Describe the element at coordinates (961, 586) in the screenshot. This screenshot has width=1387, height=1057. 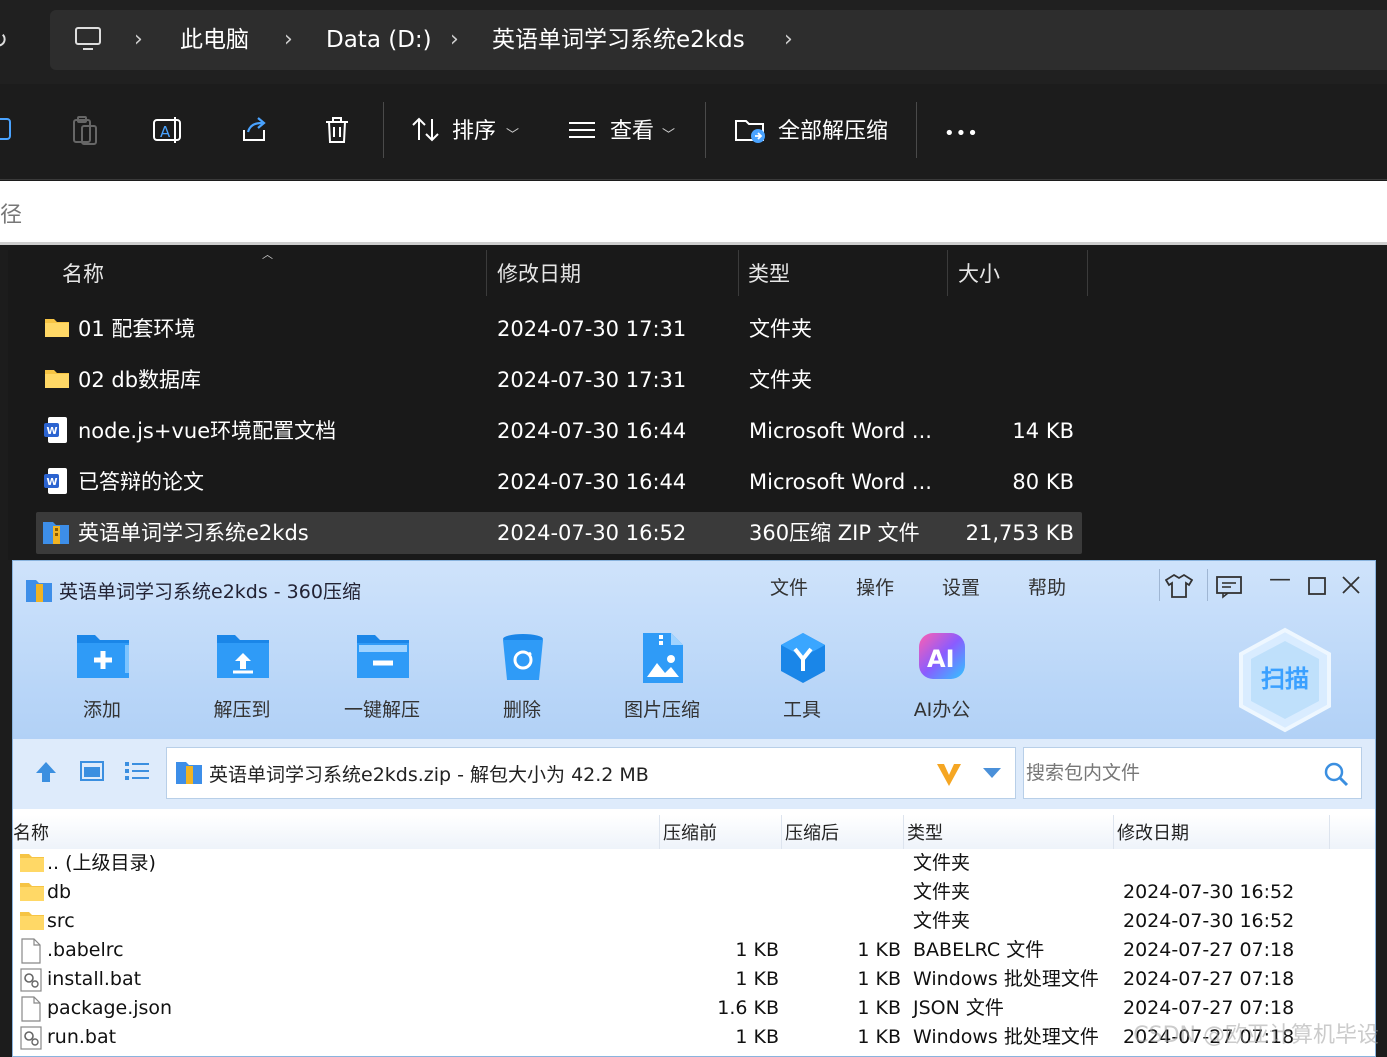
I see `menu-settings: 设置` at that location.